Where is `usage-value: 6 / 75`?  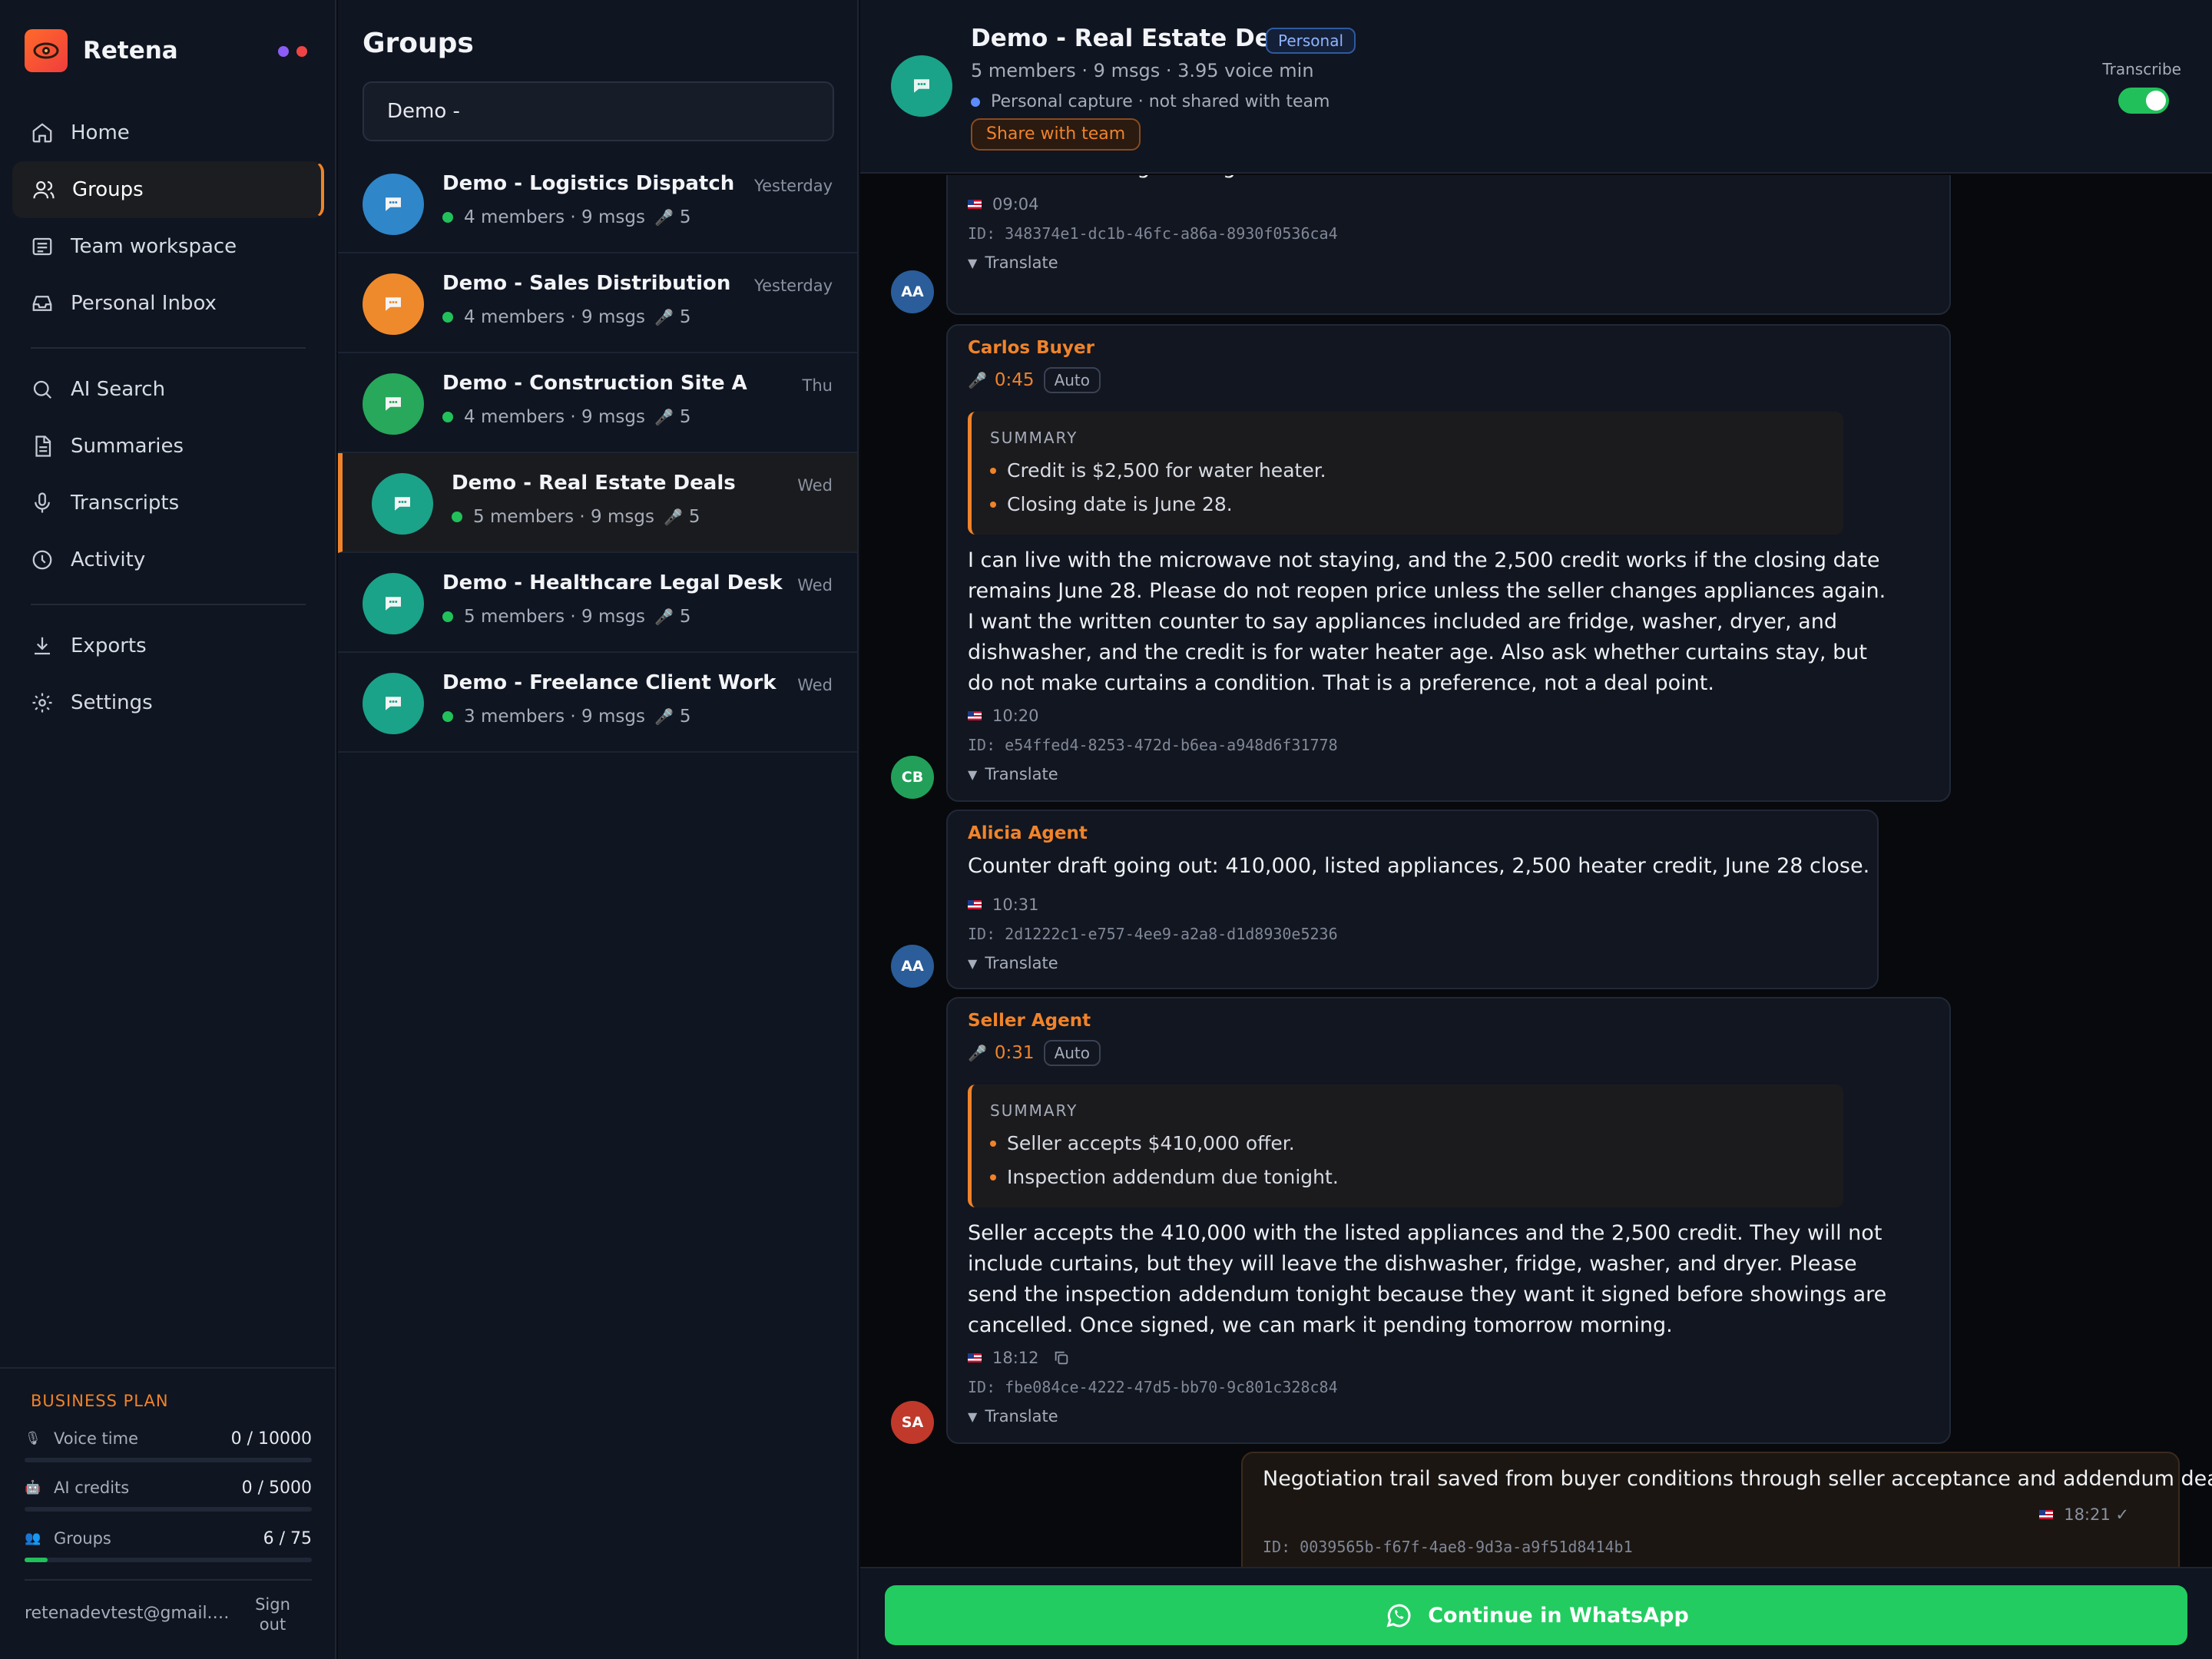 usage-value: 6 / 75 is located at coordinates (287, 1538).